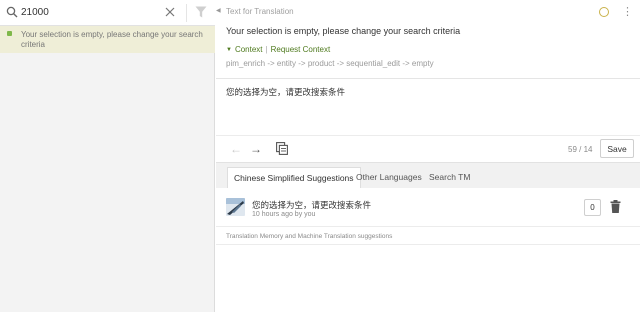  Describe the element at coordinates (201, 12) in the screenshot. I see `filter-icon` at that location.